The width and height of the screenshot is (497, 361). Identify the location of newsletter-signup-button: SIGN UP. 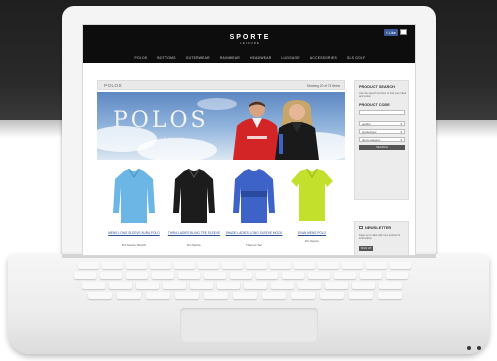
(366, 248).